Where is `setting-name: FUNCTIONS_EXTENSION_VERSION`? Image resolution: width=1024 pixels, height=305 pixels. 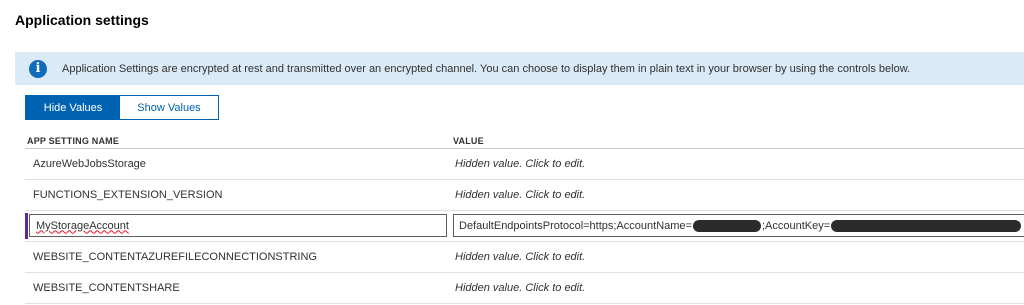
setting-name: FUNCTIONS_EXTENSION_VERSION is located at coordinates (128, 195).